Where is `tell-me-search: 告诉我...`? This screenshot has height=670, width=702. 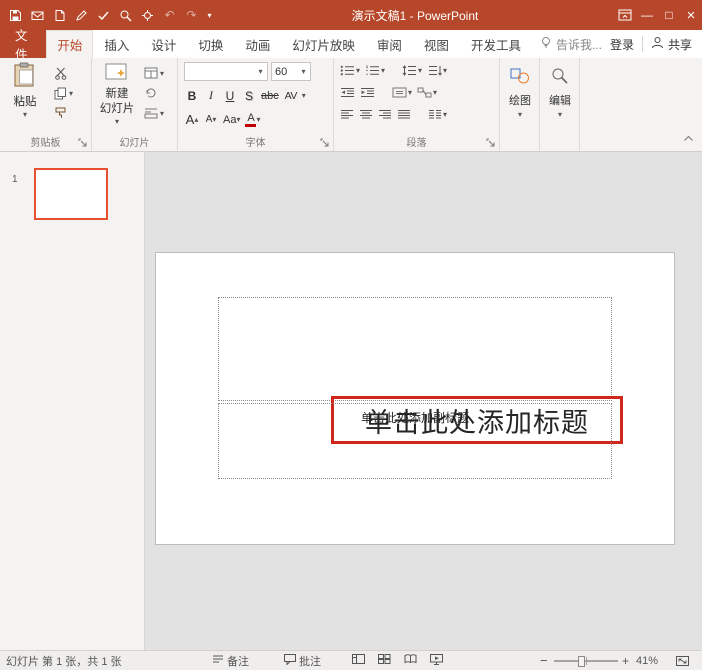 tell-me-search: 告诉我... is located at coordinates (571, 44).